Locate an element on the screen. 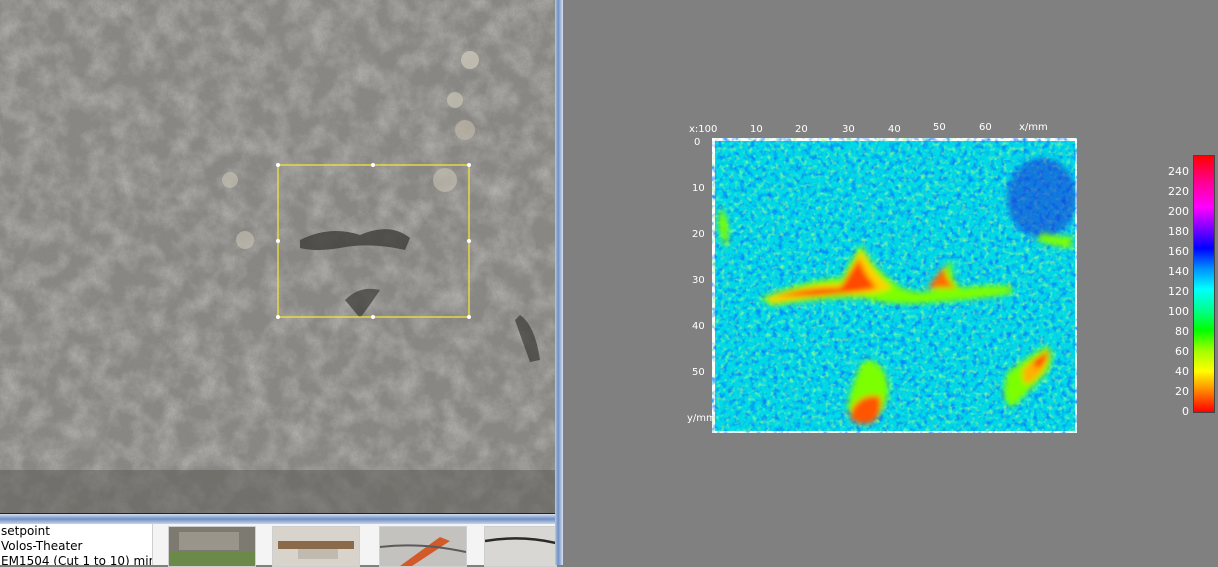 This screenshot has width=1218, height=567. project-item-em1504: EM1504 (Cut 1 to 10) min is located at coordinates (76, 559).